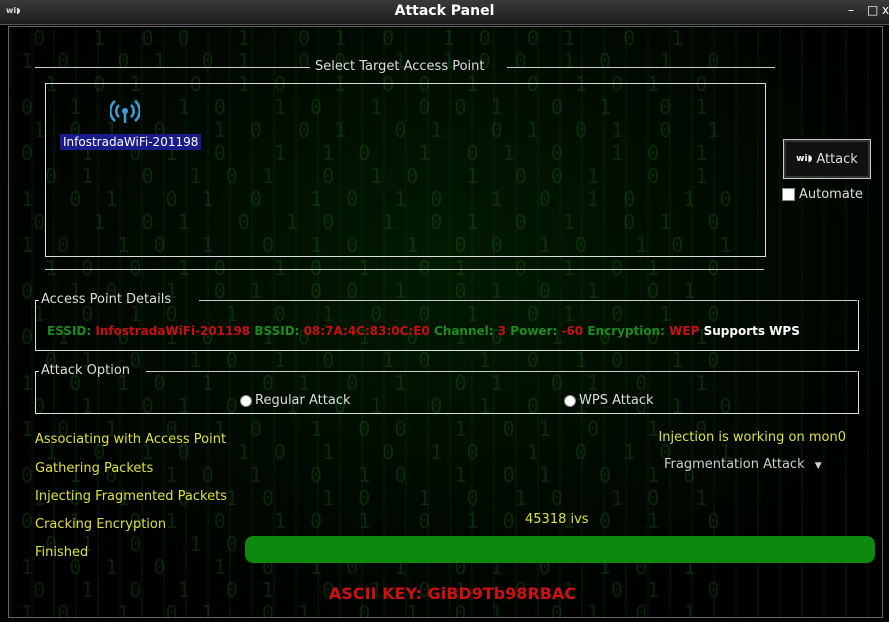 The image size is (889, 622). What do you see at coordinates (463, 331) in the screenshot?
I see `channel-label: Channel:` at bounding box center [463, 331].